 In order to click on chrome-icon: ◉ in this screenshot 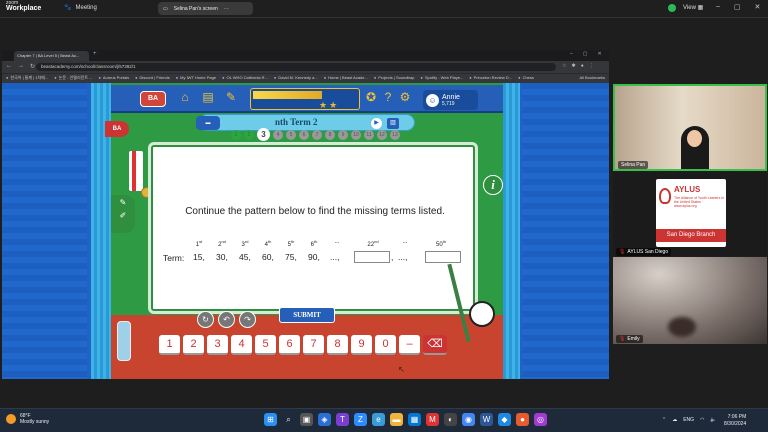, I will do `click(468, 419)`.